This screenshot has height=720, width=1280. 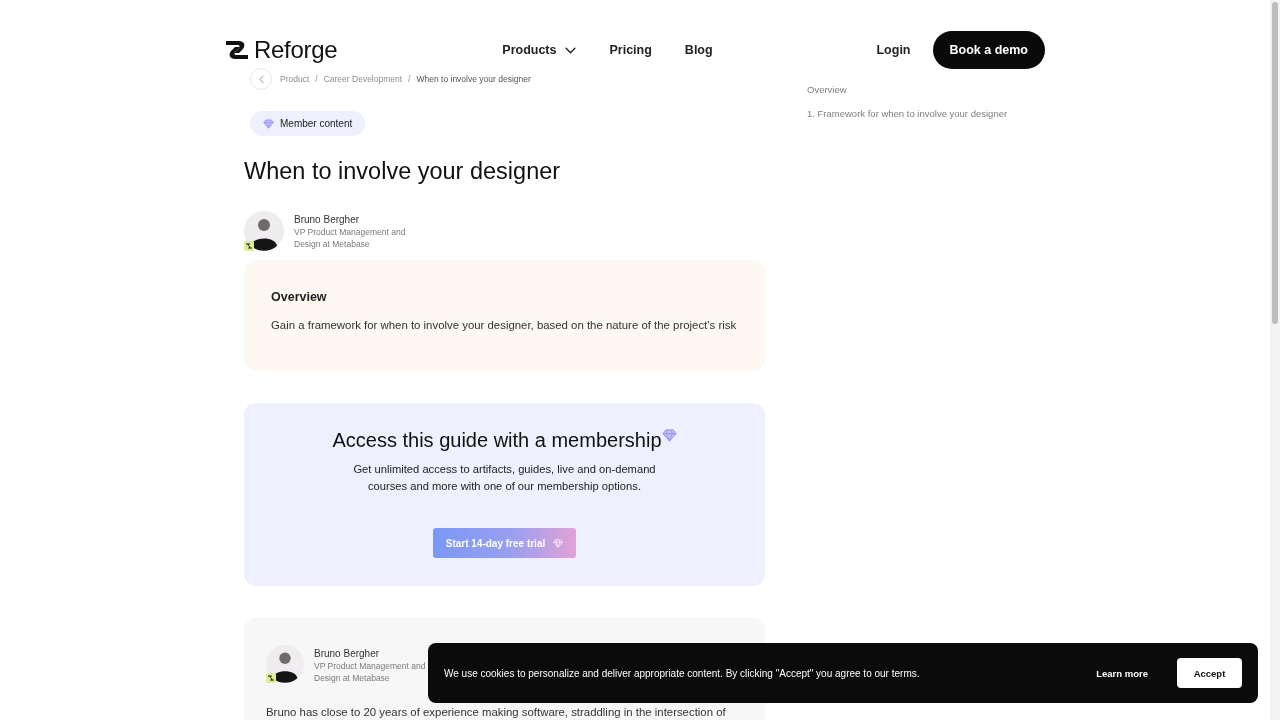 What do you see at coordinates (299, 297) in the screenshot?
I see `overview-heading: Overview` at bounding box center [299, 297].